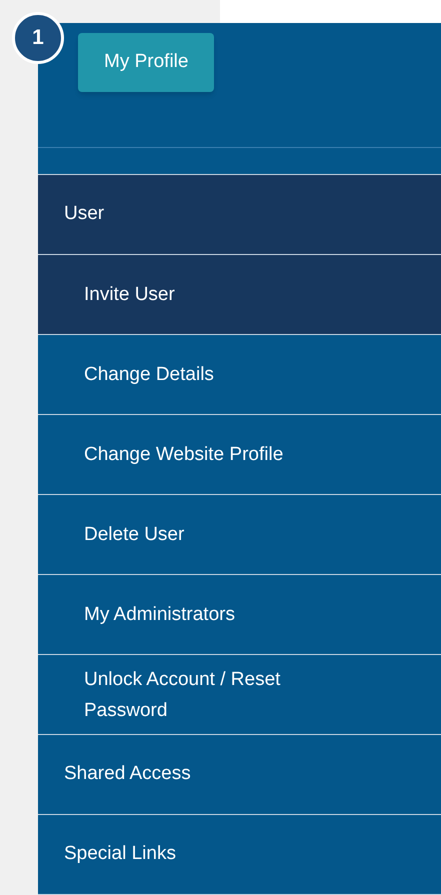 The height and width of the screenshot is (895, 441). Describe the element at coordinates (239, 295) in the screenshot. I see `submenu-item: Invite User` at that location.